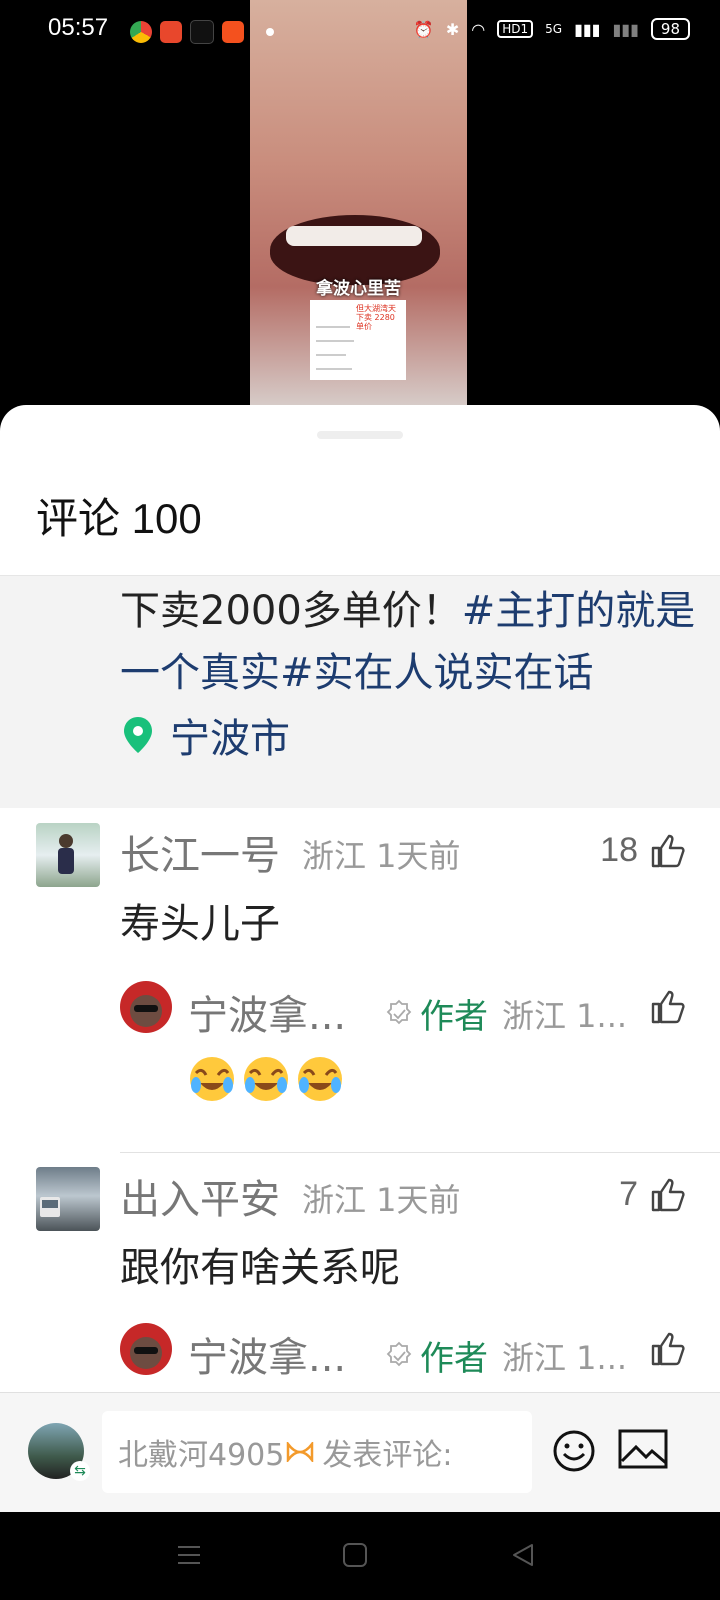  Describe the element at coordinates (230, 739) in the screenshot. I see `location-label: 宁波市` at that location.